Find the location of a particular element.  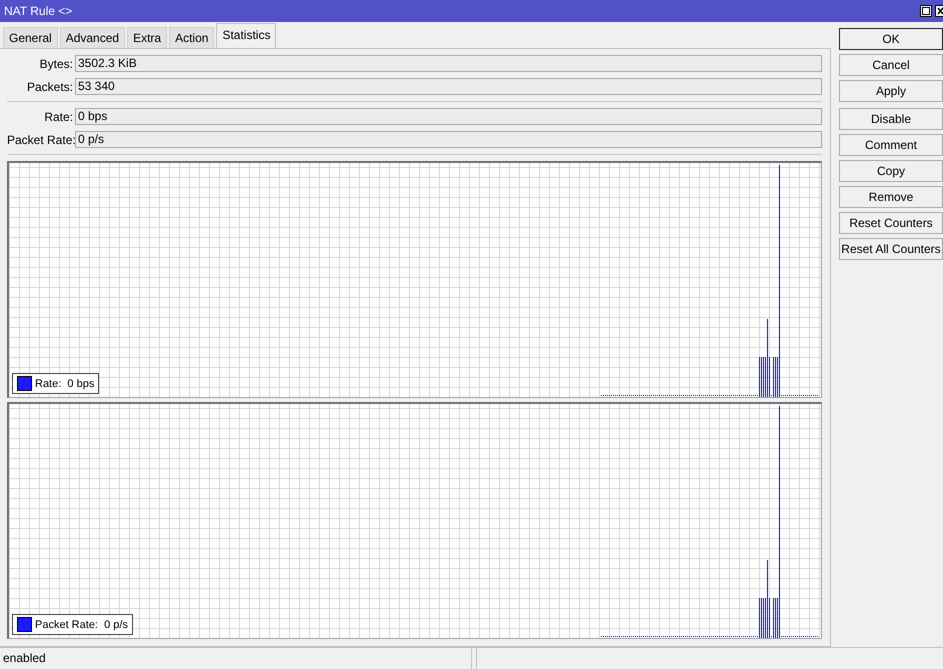

field-value: 3502.3 KiB is located at coordinates (448, 63).